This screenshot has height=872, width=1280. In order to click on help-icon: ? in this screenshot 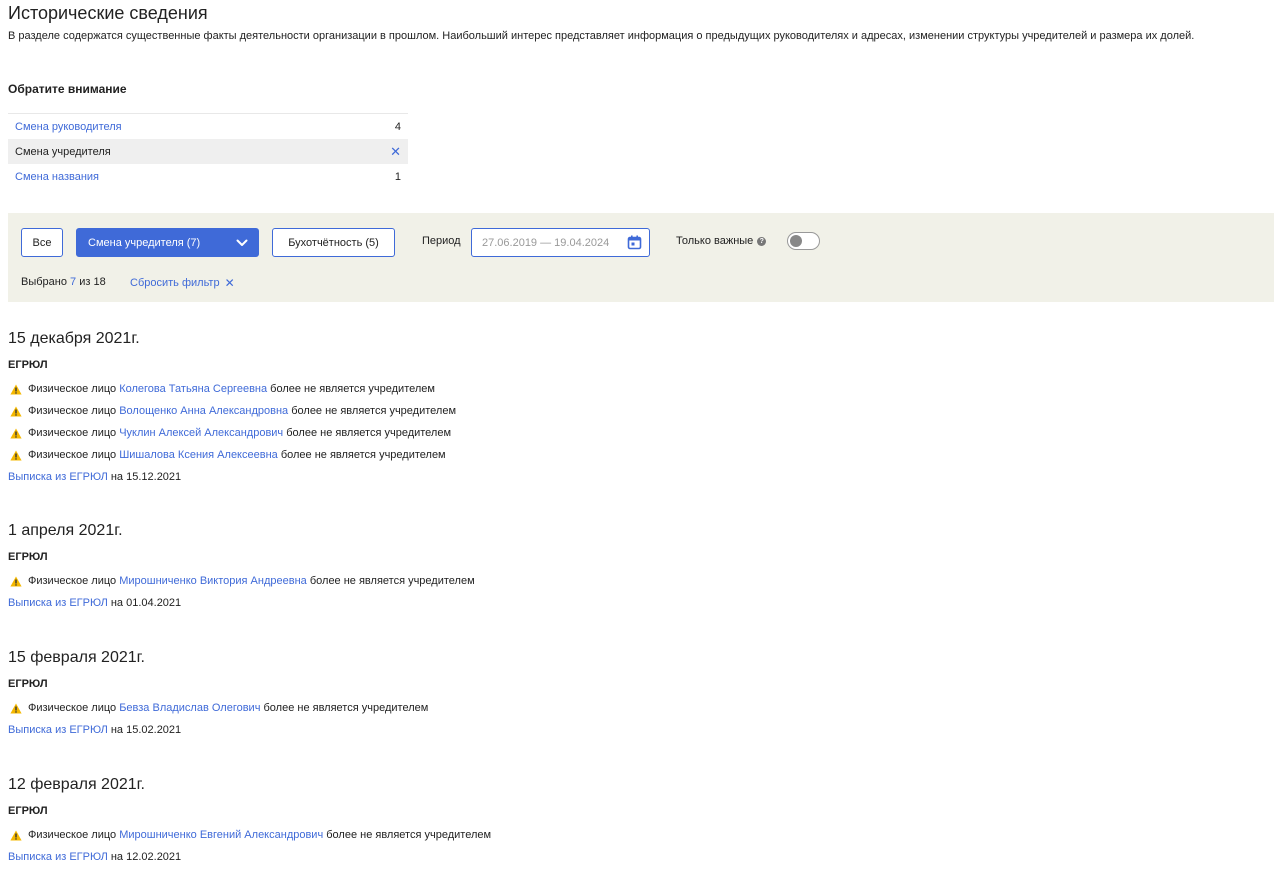, I will do `click(762, 241)`.